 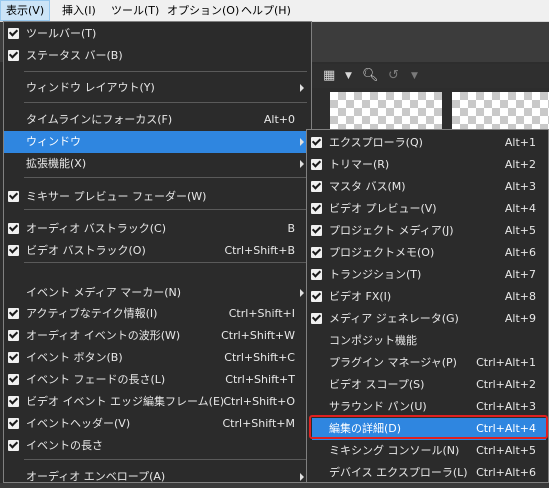 I want to click on menu-item-shortcut: Alt+6, so click(x=520, y=252).